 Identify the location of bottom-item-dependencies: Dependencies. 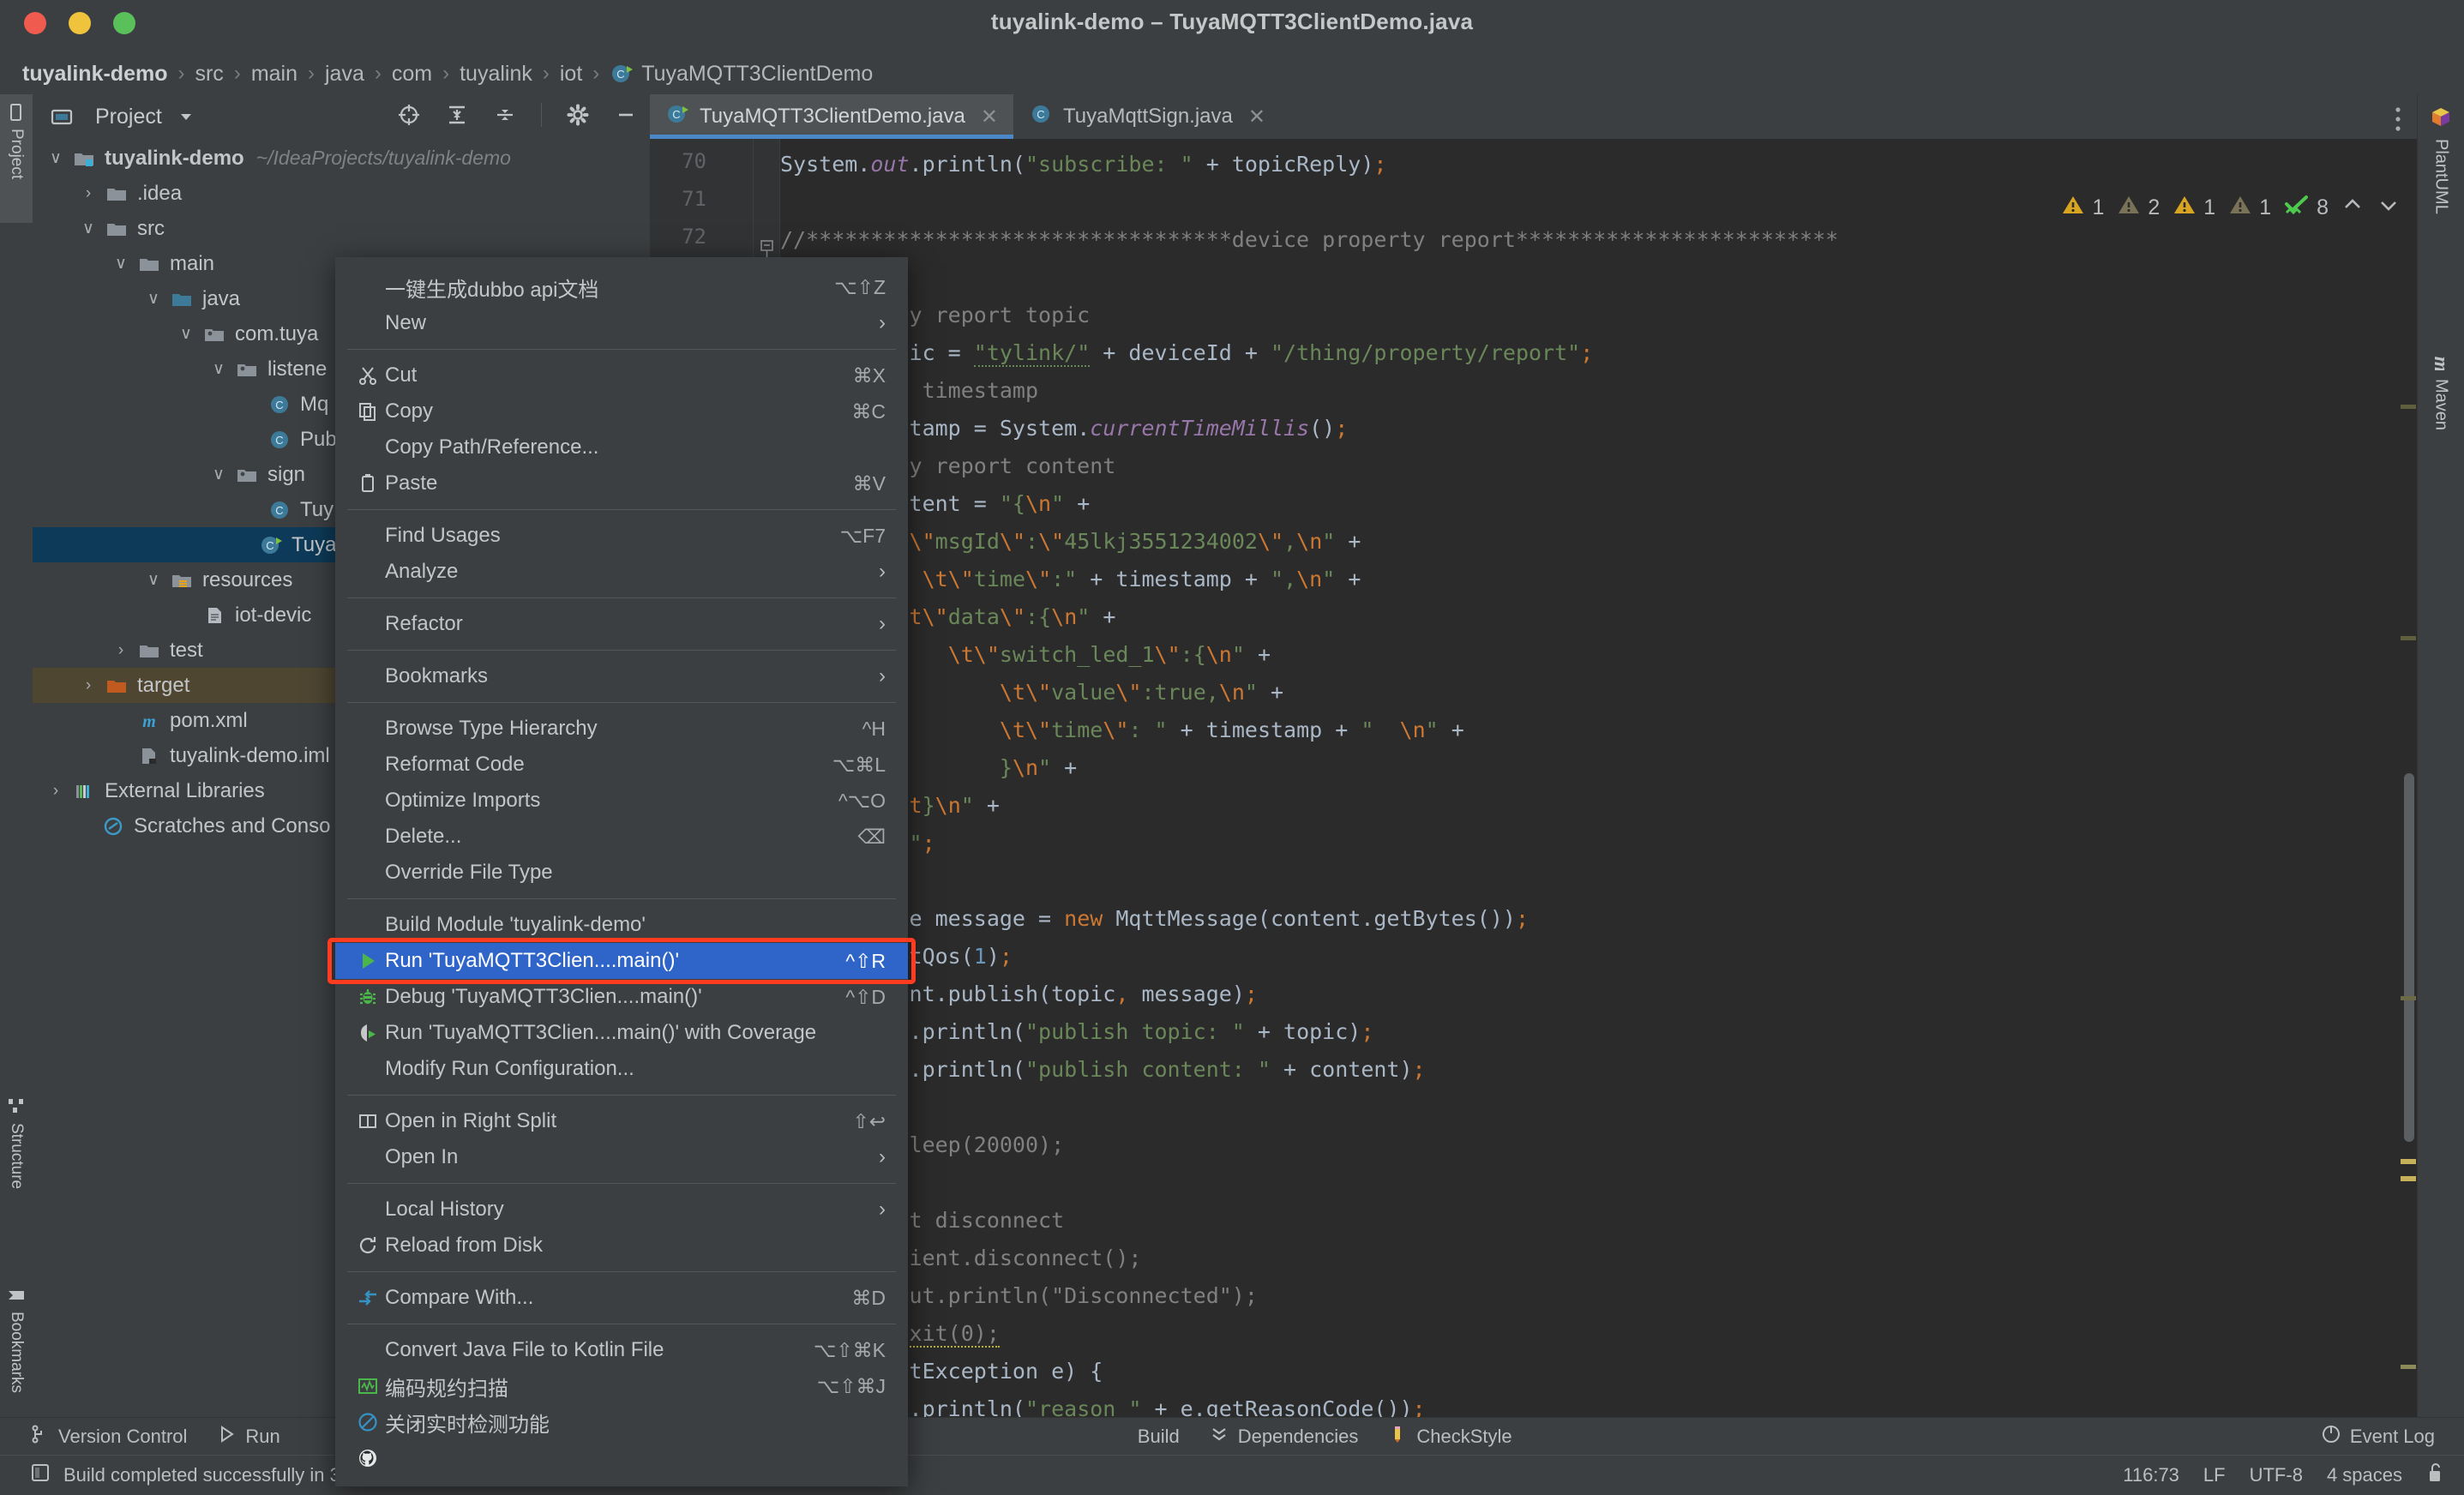
(1283, 1437).